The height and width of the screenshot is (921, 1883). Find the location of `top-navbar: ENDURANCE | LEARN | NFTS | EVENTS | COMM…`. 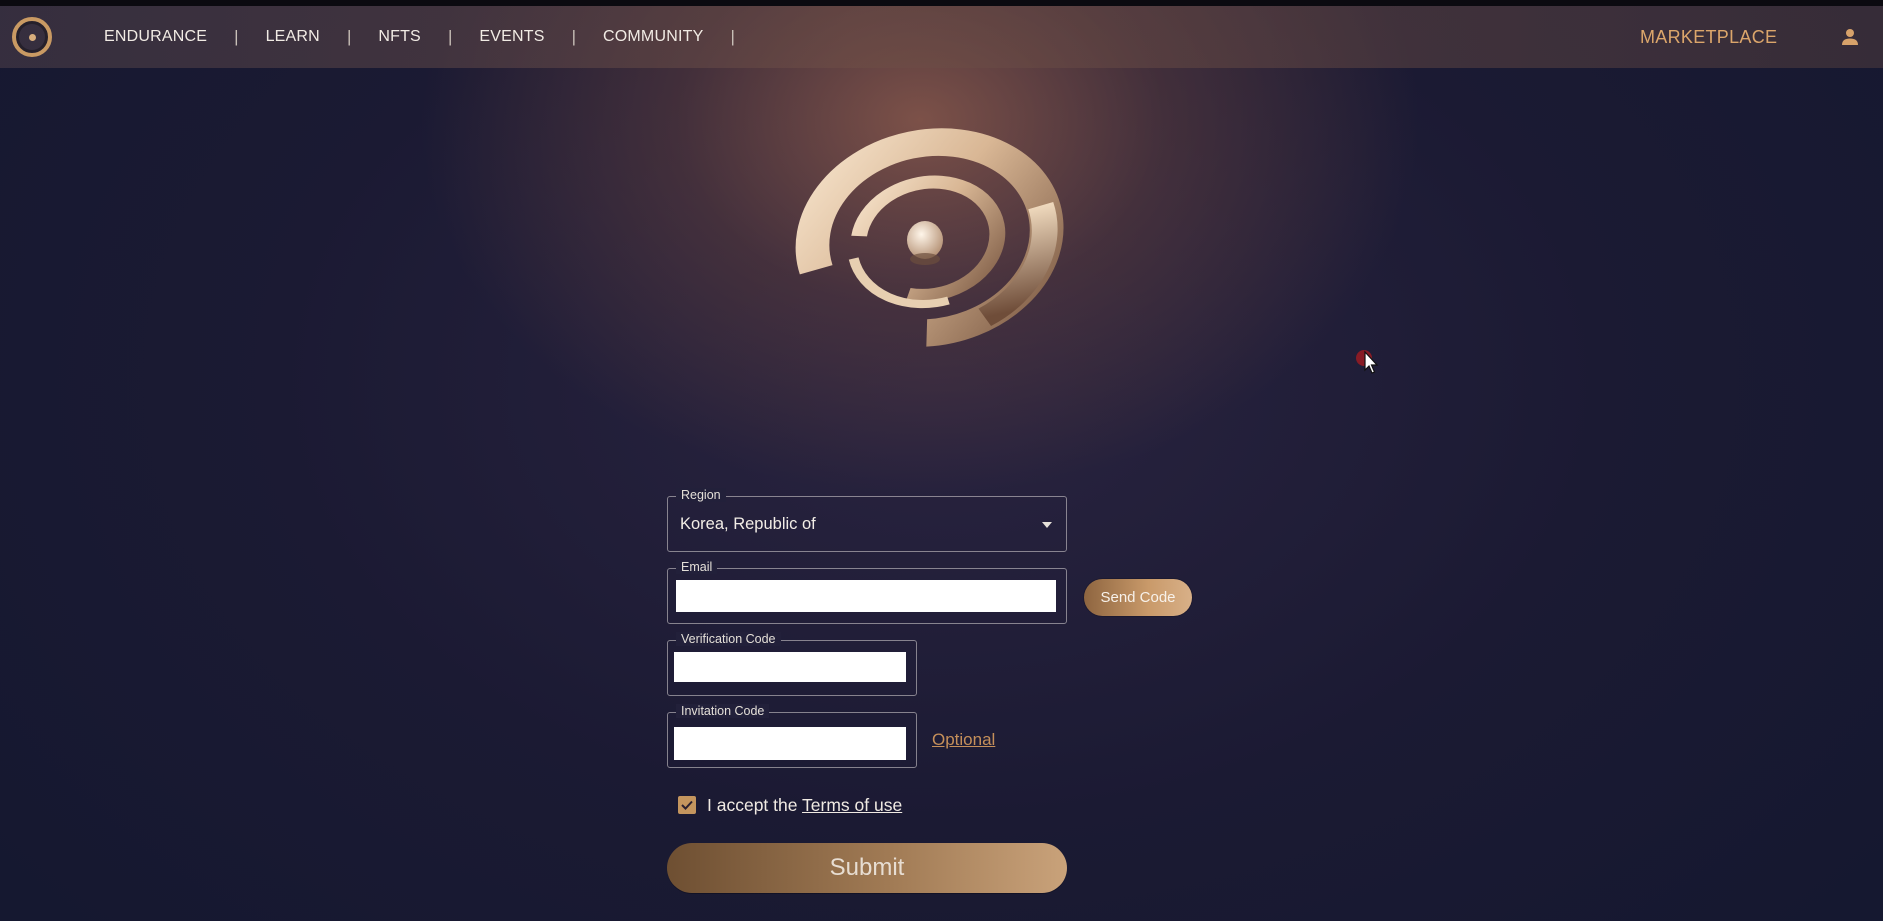

top-navbar: ENDURANCE | LEARN | NFTS | EVENTS | COMM… is located at coordinates (941, 37).